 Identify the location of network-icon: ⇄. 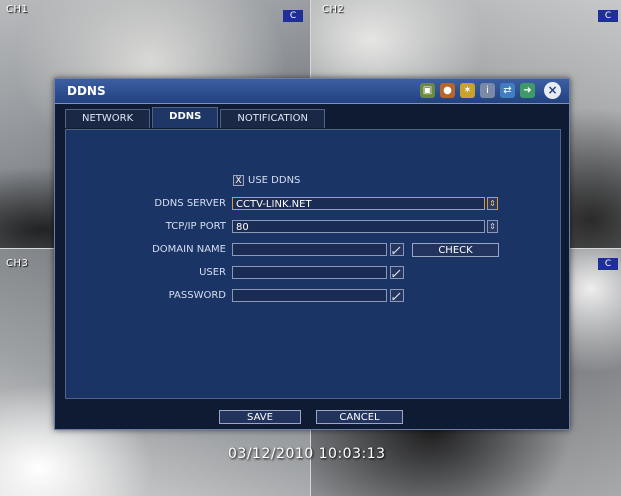
(507, 90).